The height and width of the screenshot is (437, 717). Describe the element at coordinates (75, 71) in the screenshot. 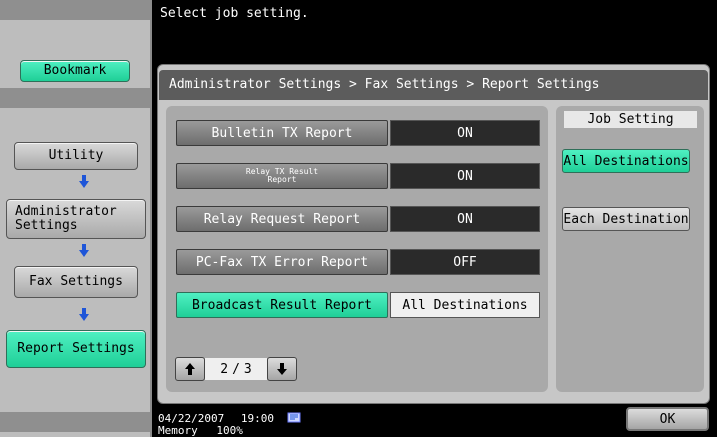

I see `bookmark-button: Bookmark` at that location.